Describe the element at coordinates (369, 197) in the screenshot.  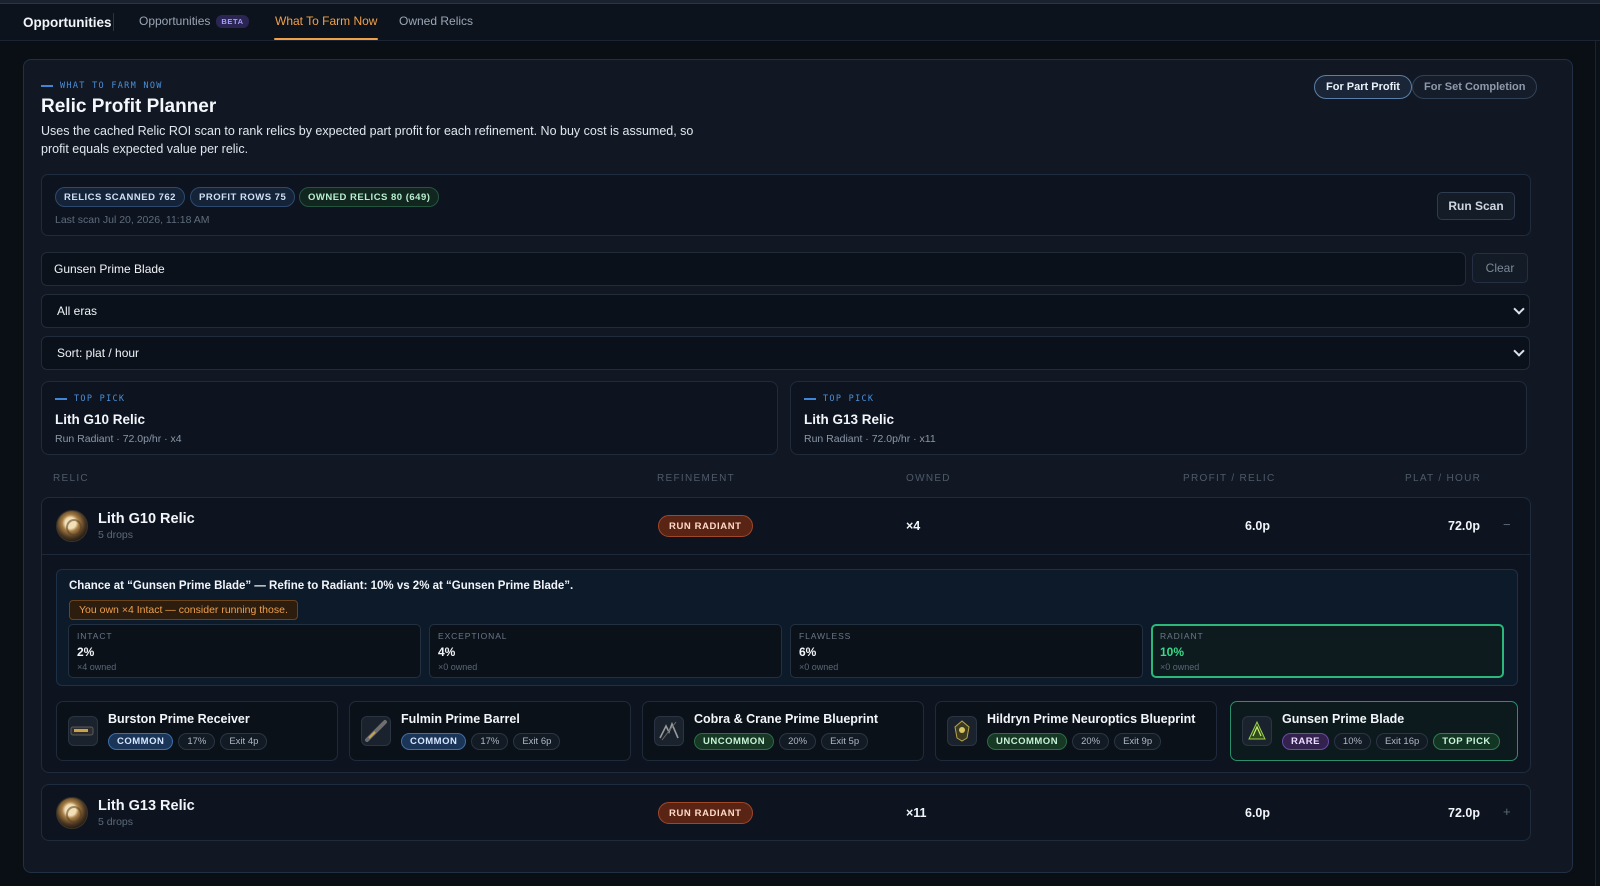
I see `owned-relics-badge: OWNED RELICS 80 (649)` at that location.